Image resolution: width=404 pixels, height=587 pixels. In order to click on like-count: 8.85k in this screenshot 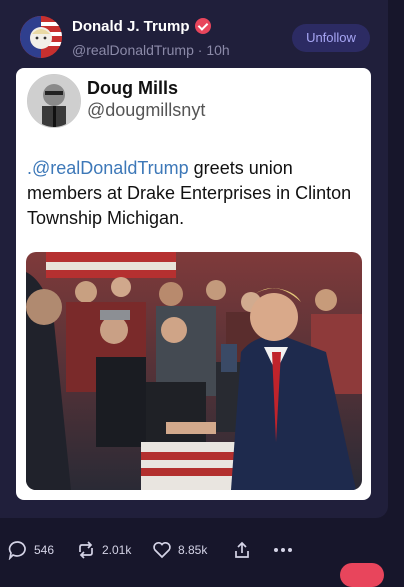, I will do `click(193, 550)`.